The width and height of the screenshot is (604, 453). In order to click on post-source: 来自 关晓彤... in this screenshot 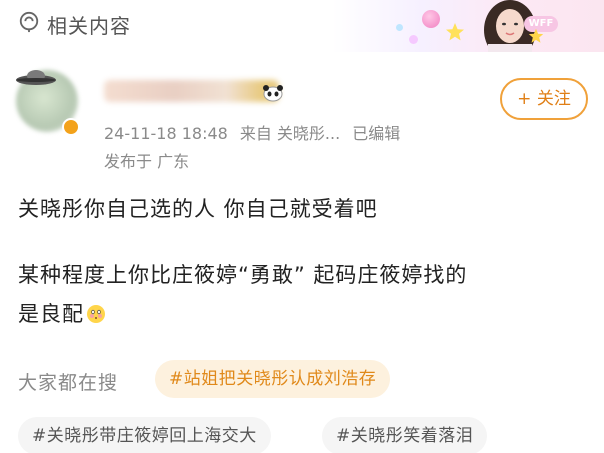, I will do `click(290, 133)`.